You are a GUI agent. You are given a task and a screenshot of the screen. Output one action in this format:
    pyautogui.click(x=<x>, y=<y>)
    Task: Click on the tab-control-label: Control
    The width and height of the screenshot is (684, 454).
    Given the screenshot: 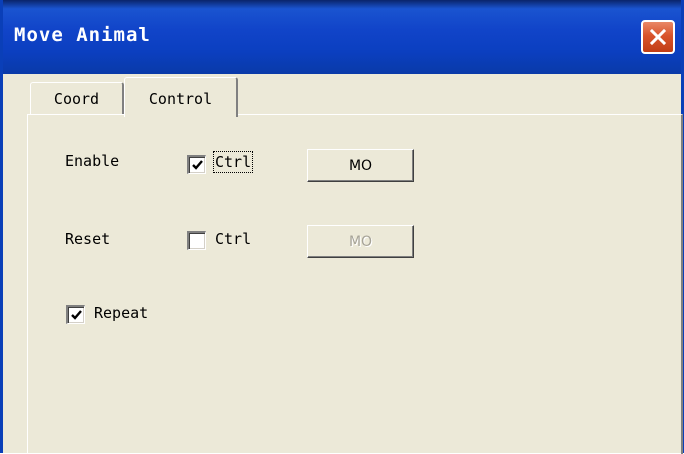 What is the action you would take?
    pyautogui.click(x=180, y=98)
    